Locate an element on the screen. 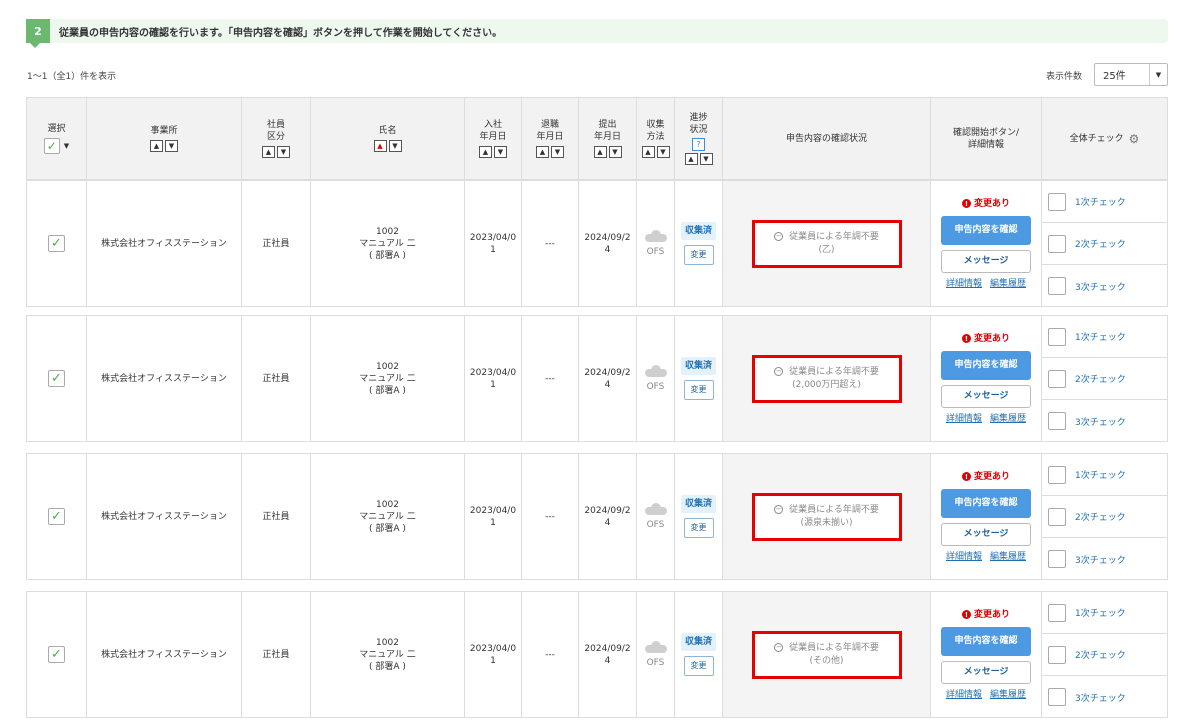 This screenshot has height=720, width=1194. changed-label: 変更あり is located at coordinates (991, 476).